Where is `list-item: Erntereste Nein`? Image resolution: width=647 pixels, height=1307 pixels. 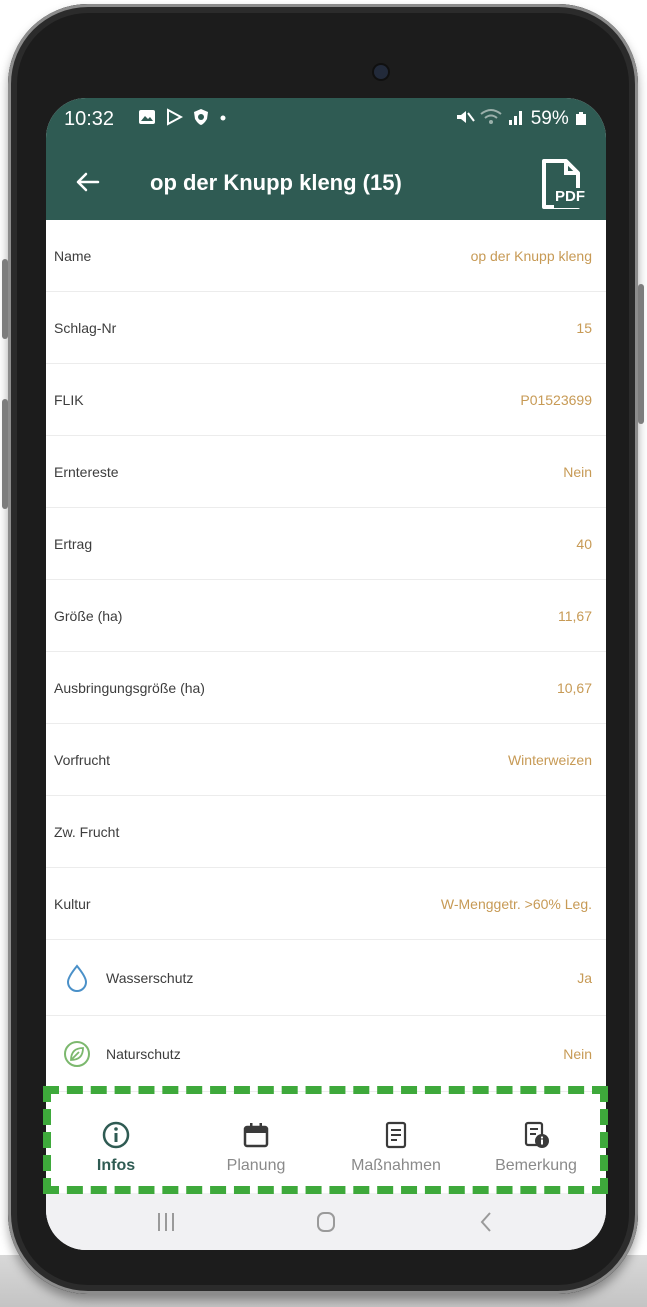
list-item: Erntereste Nein is located at coordinates (326, 472).